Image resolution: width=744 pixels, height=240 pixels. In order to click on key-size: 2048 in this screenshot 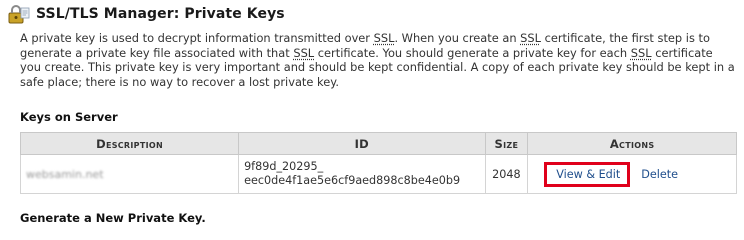, I will do `click(506, 174)`.